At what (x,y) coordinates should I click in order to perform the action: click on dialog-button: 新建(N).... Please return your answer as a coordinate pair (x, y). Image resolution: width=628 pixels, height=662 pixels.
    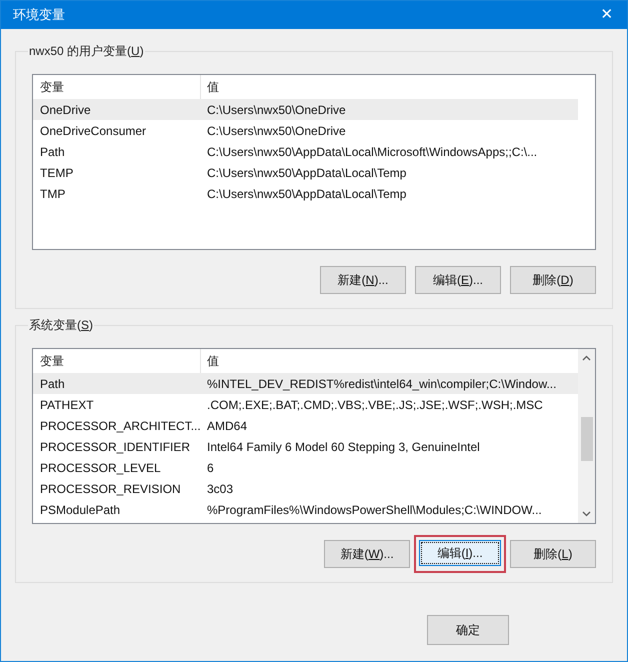
    Looking at the image, I should click on (363, 280).